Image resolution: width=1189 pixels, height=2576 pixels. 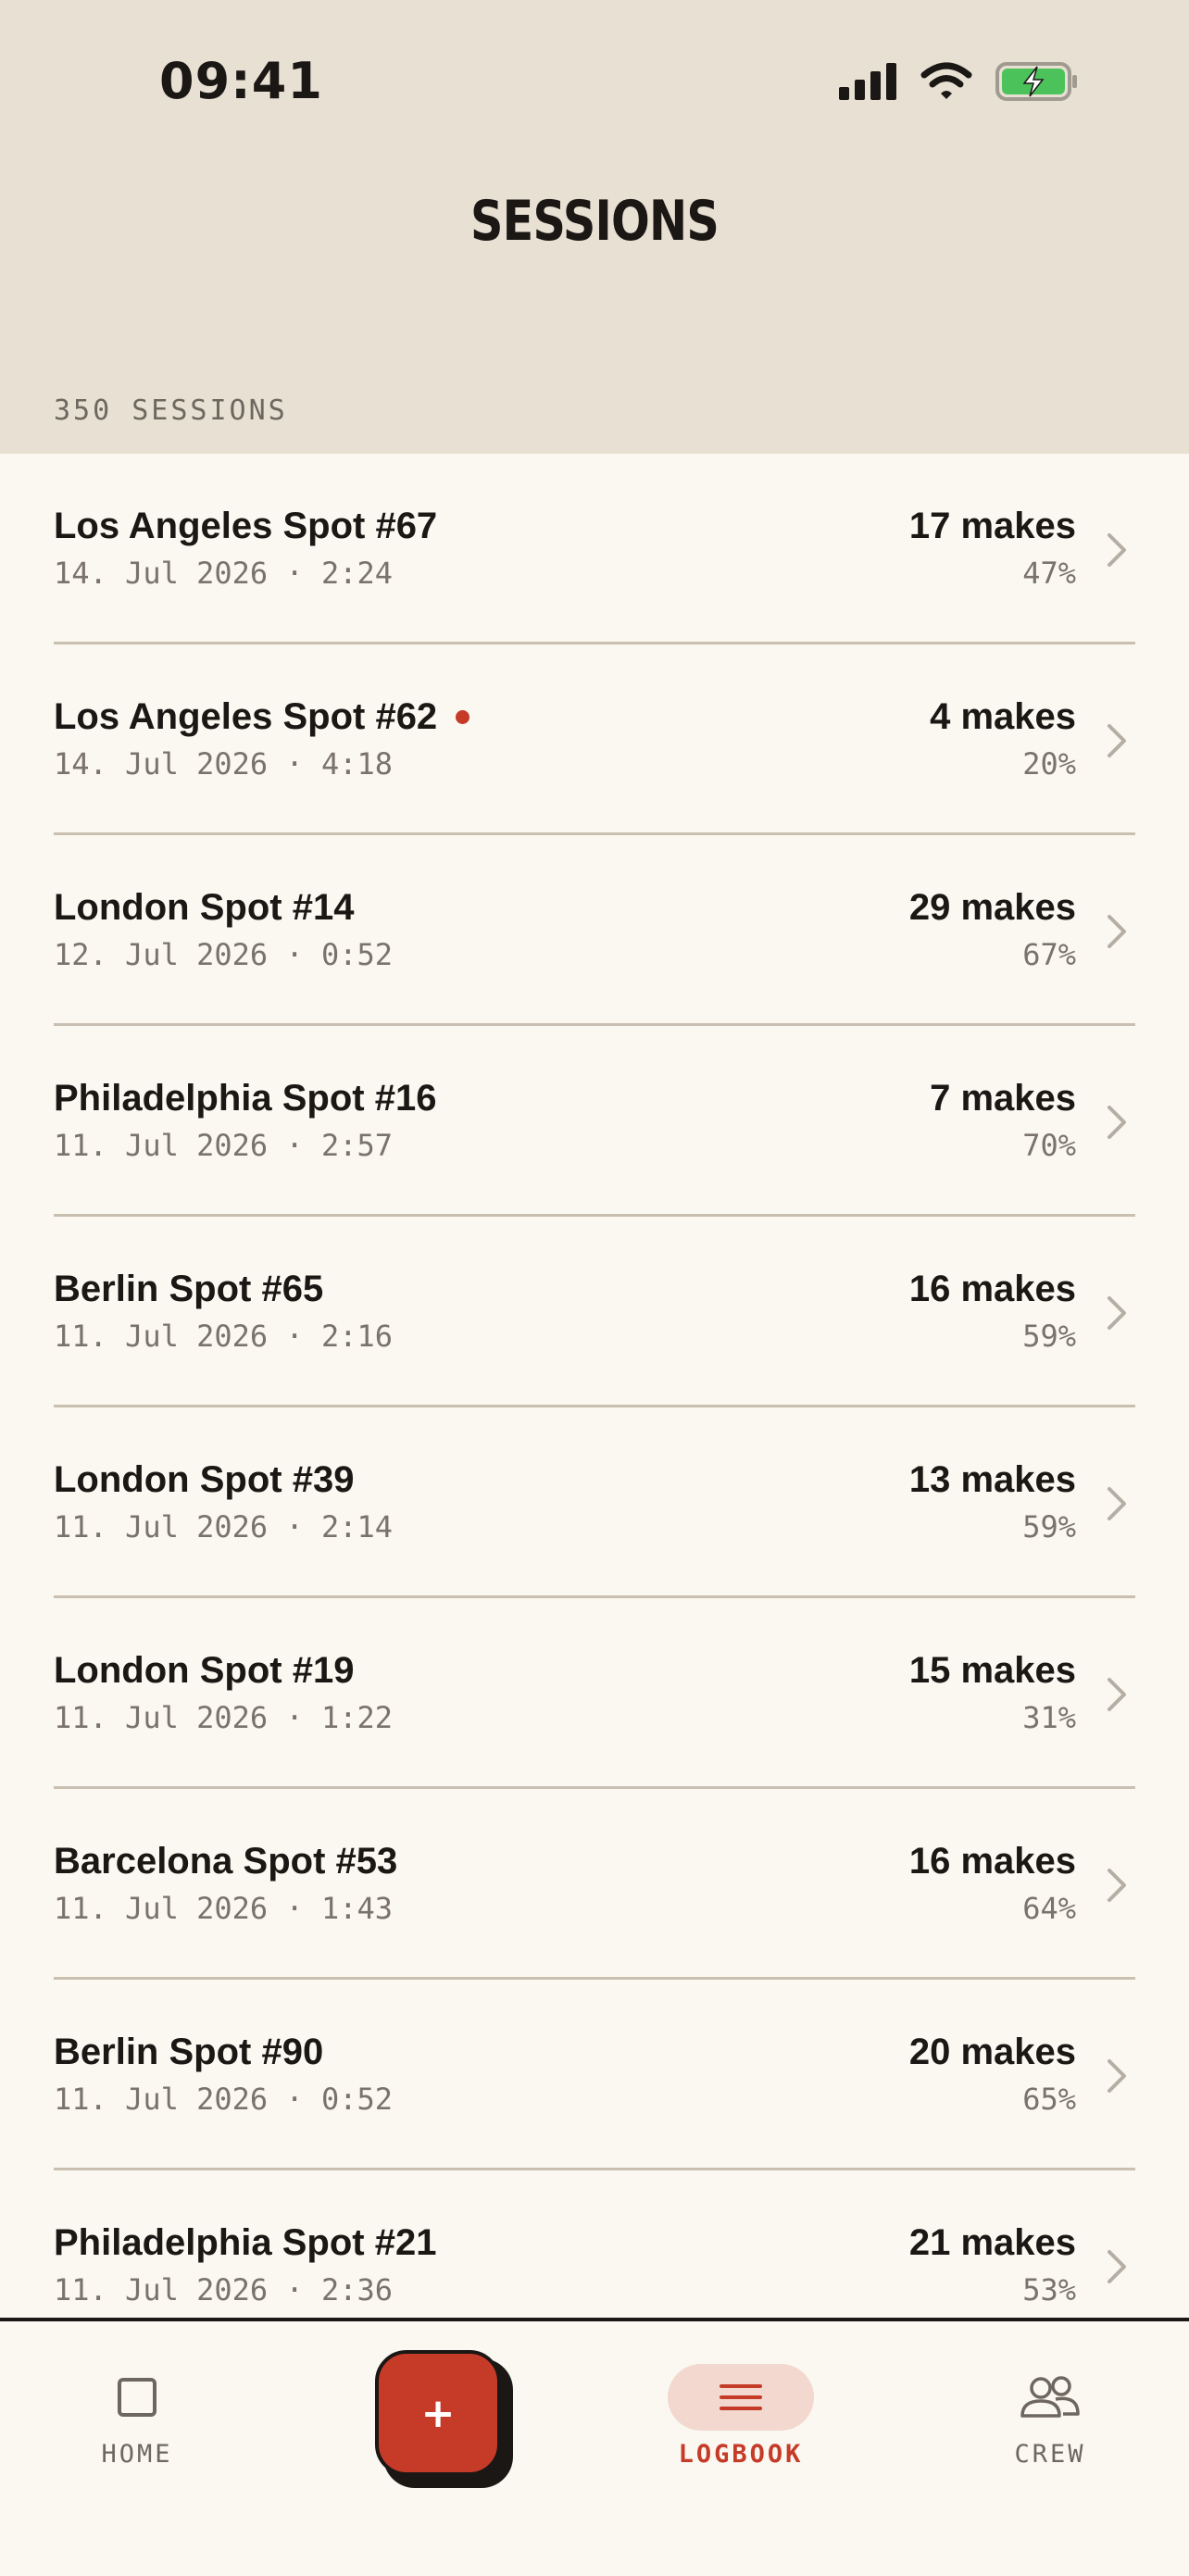 What do you see at coordinates (224, 1146) in the screenshot?
I see `session-date: 11. Jul 2026 · 2:57` at bounding box center [224, 1146].